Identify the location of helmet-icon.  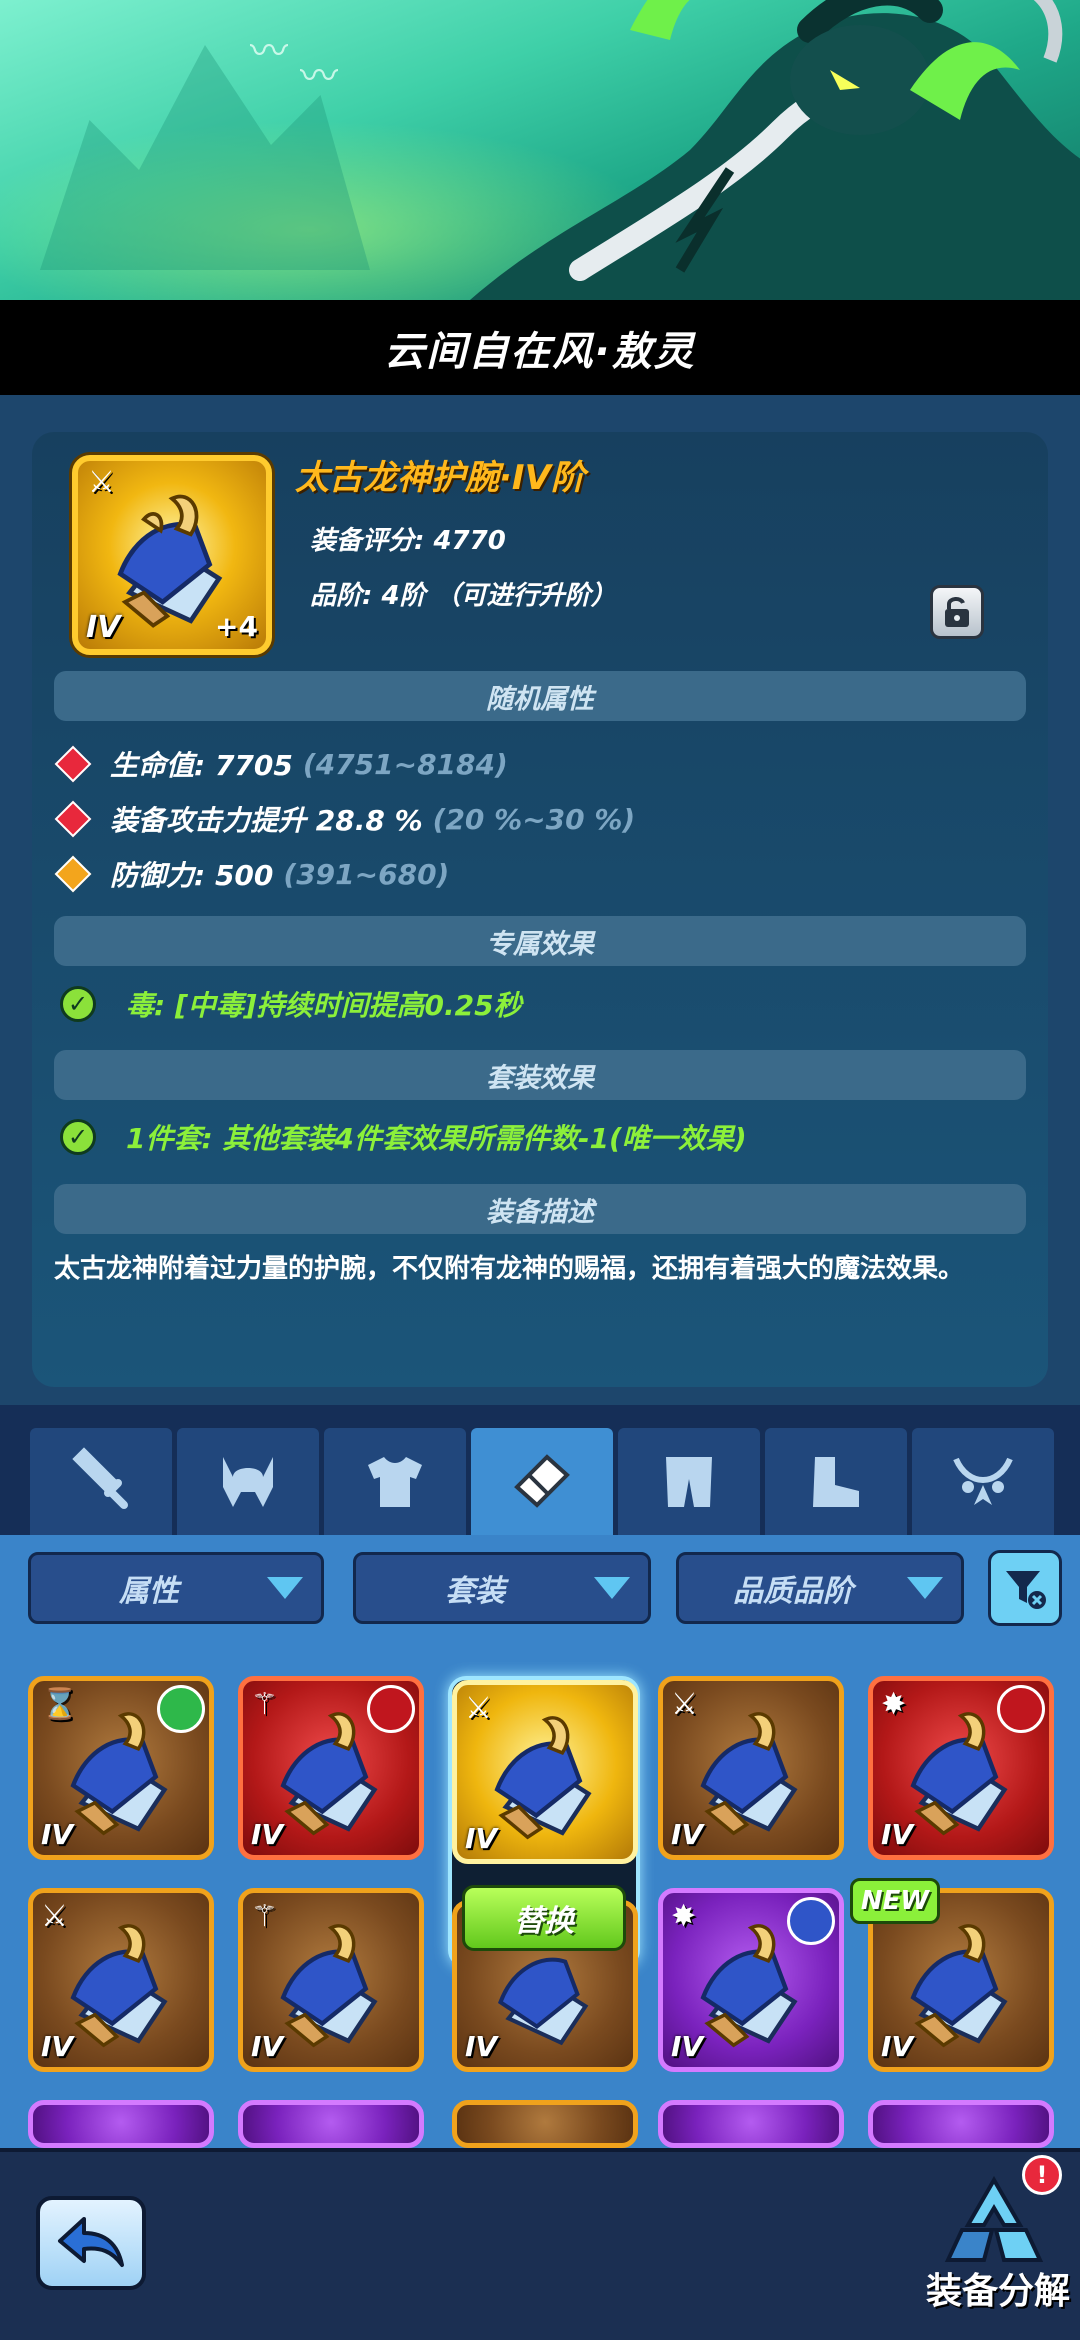
(248, 1481).